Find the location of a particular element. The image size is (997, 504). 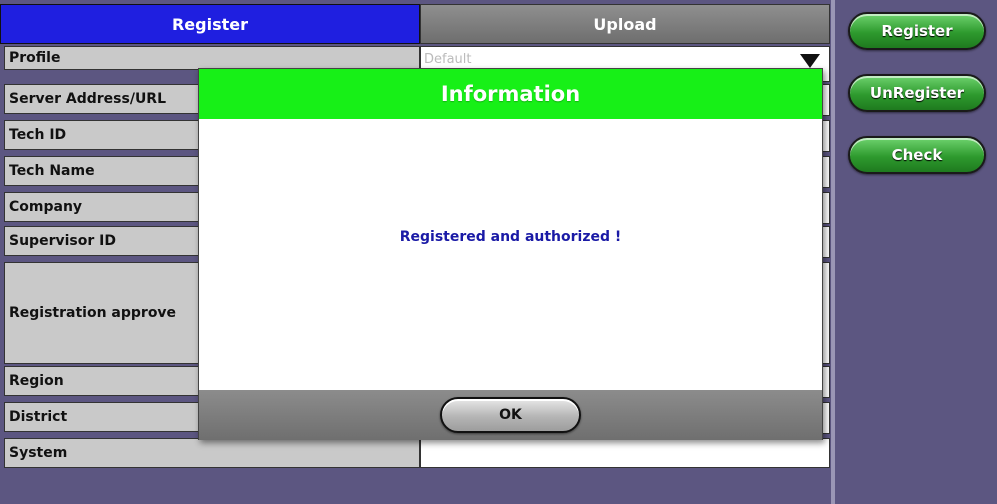

sidebar-divider is located at coordinates (833, 252).